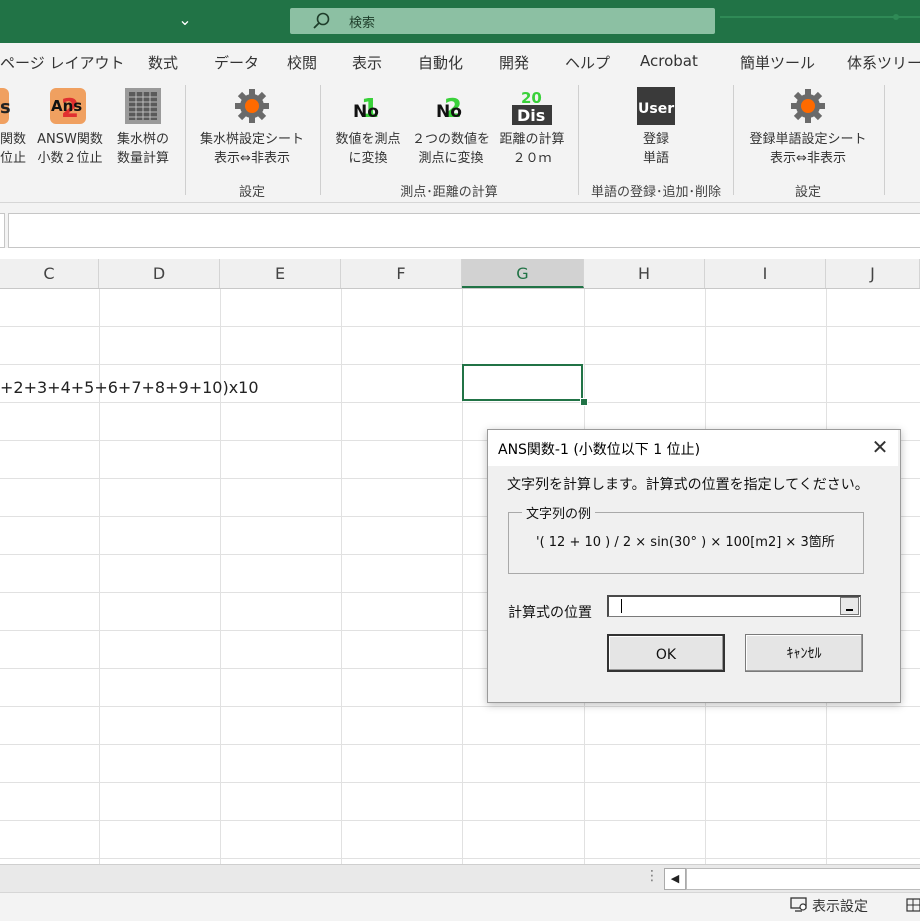 This screenshot has height=921, width=920. I want to click on group-label-settings-2: 設定, so click(807, 192).